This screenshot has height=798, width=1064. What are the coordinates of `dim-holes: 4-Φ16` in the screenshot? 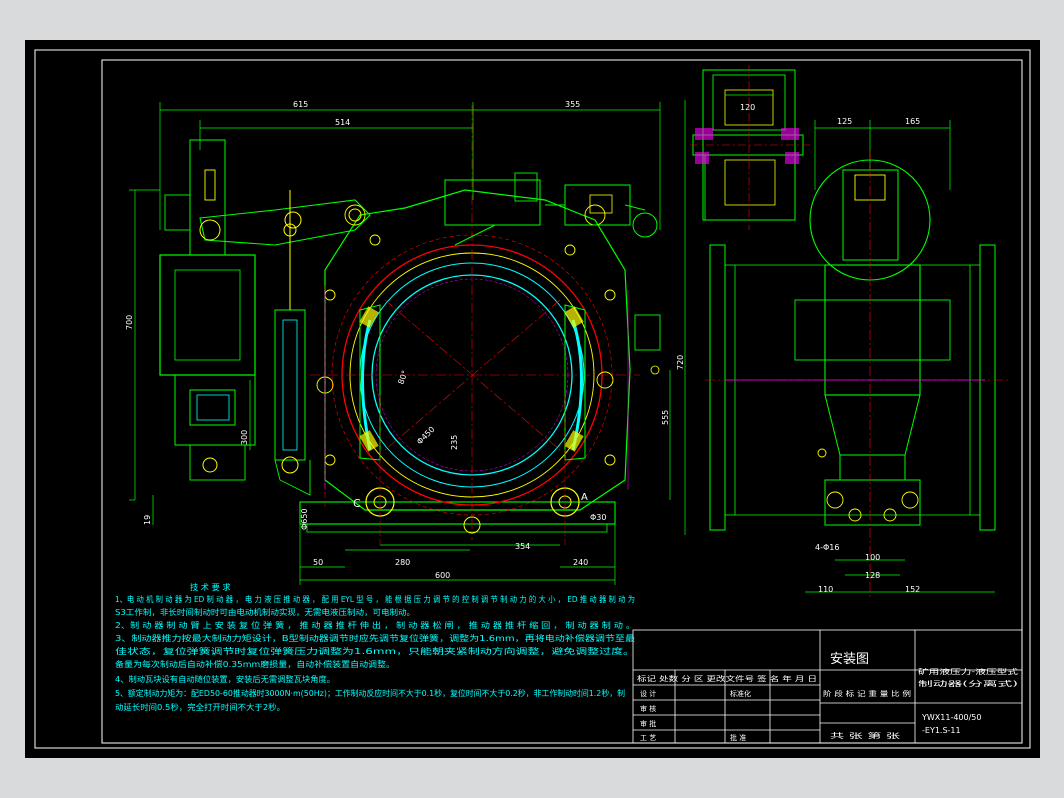 It's located at (827, 547).